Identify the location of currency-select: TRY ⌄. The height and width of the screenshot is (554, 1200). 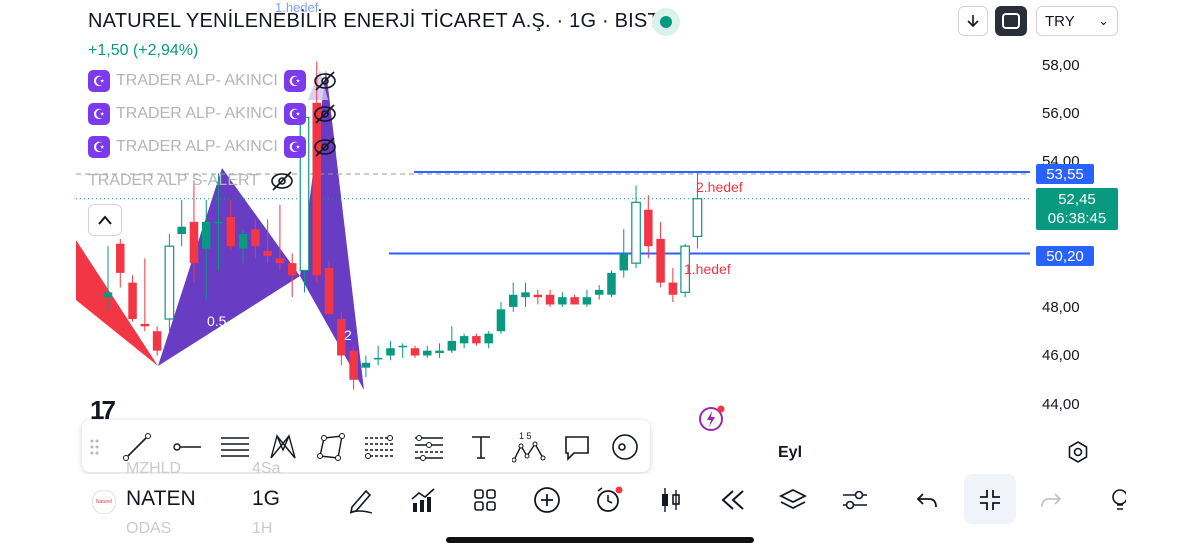
(1077, 21).